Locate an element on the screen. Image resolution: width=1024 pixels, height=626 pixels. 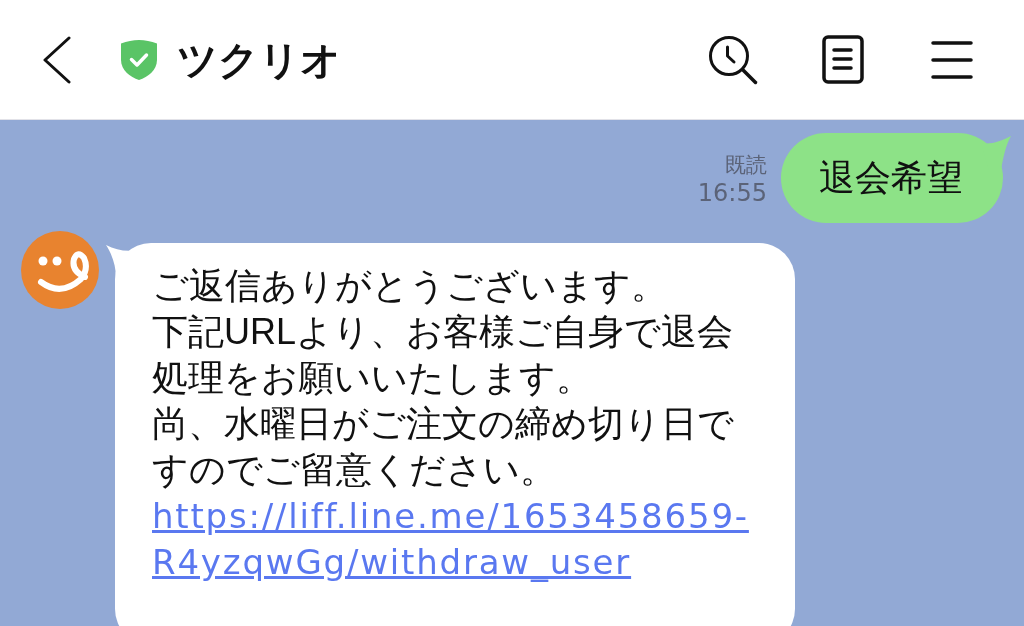
message-text: 退会希望 is located at coordinates (891, 178).